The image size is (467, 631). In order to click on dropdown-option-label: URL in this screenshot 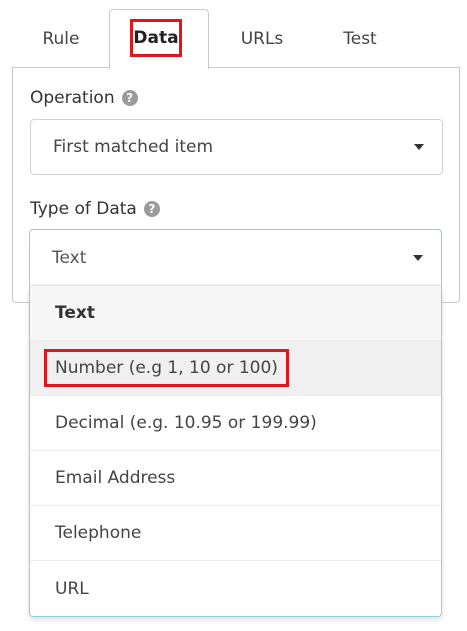, I will do `click(72, 588)`.